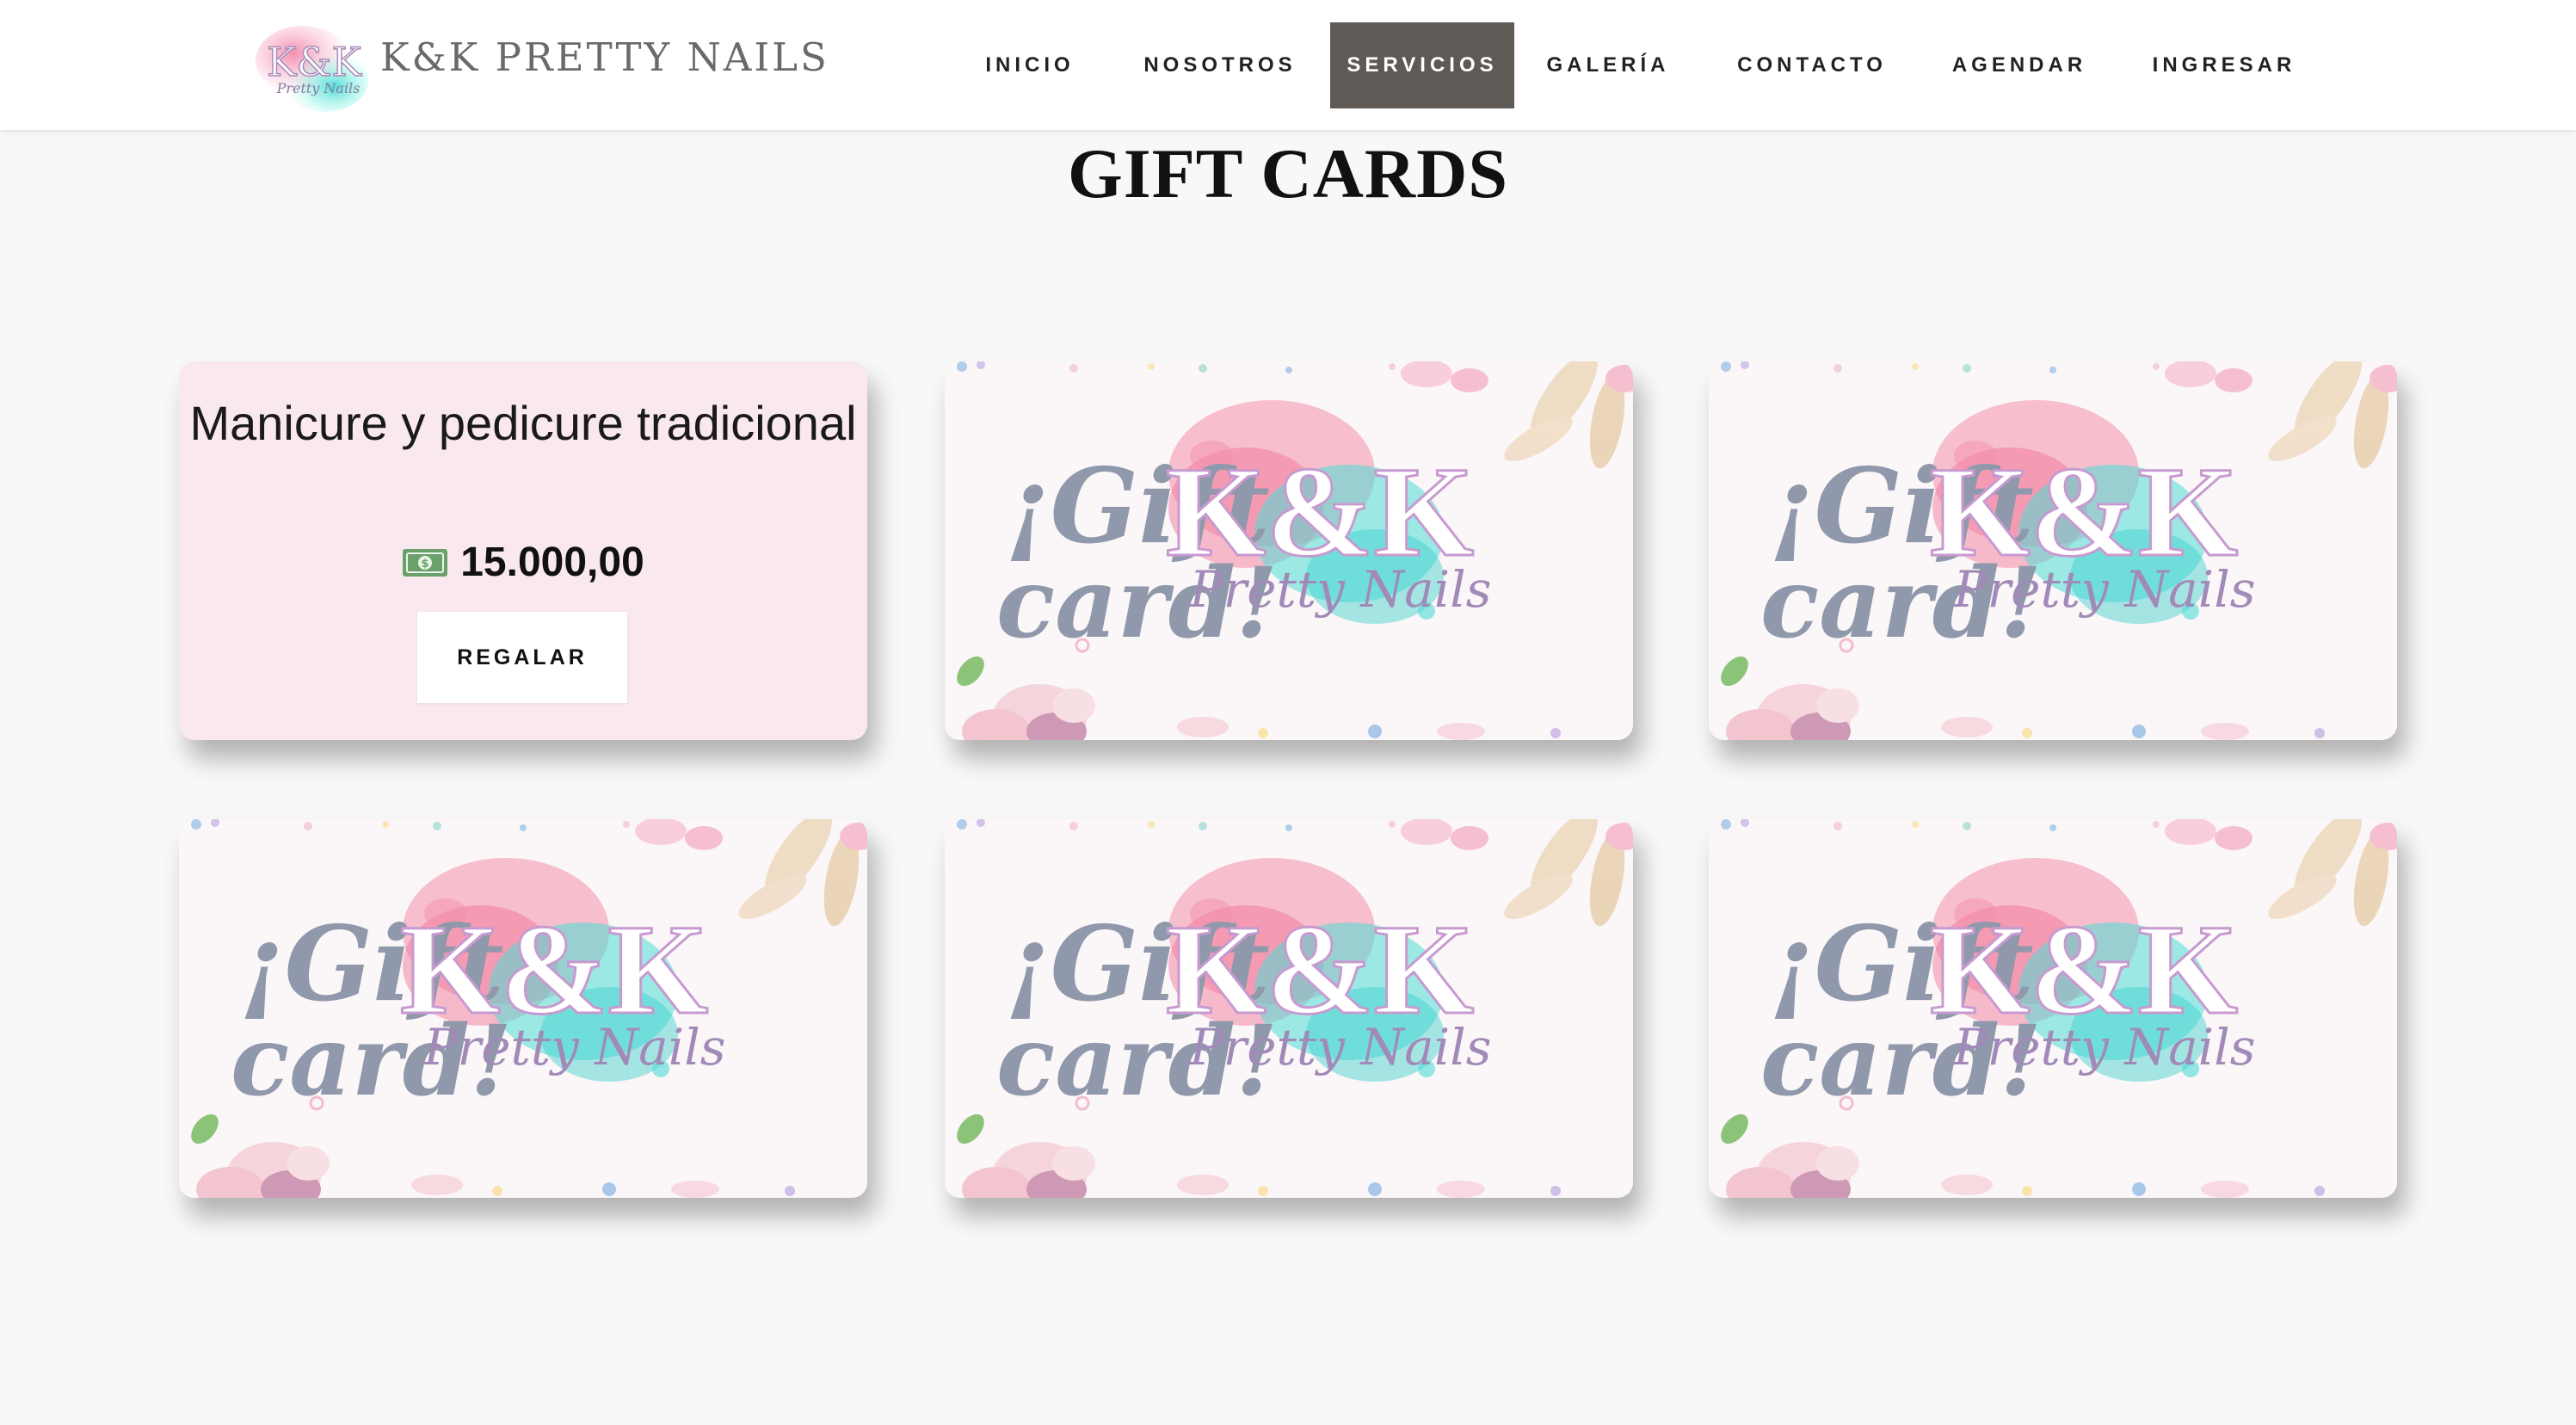  Describe the element at coordinates (2224, 65) in the screenshot. I see `nav-ingresar: INGRESAR` at that location.